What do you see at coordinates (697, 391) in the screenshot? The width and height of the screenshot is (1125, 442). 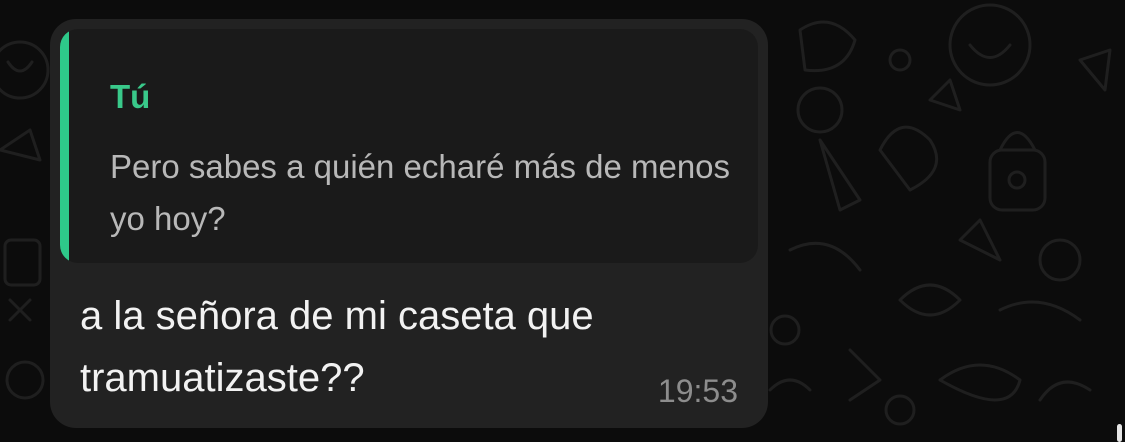 I see `message-timestamp: 19:53` at bounding box center [697, 391].